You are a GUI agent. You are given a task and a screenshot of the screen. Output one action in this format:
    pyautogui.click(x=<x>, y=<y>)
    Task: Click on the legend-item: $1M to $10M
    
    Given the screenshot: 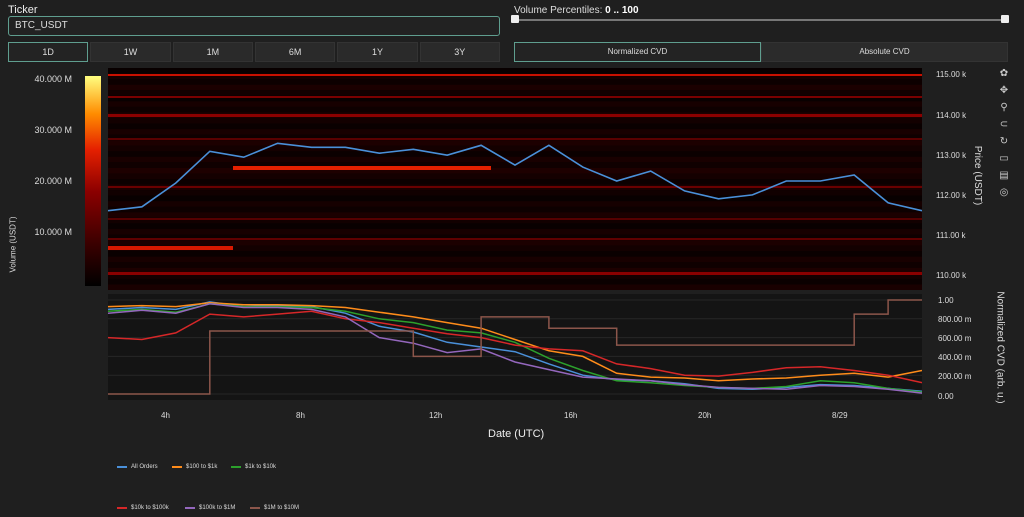 What is the action you would take?
    pyautogui.click(x=274, y=508)
    